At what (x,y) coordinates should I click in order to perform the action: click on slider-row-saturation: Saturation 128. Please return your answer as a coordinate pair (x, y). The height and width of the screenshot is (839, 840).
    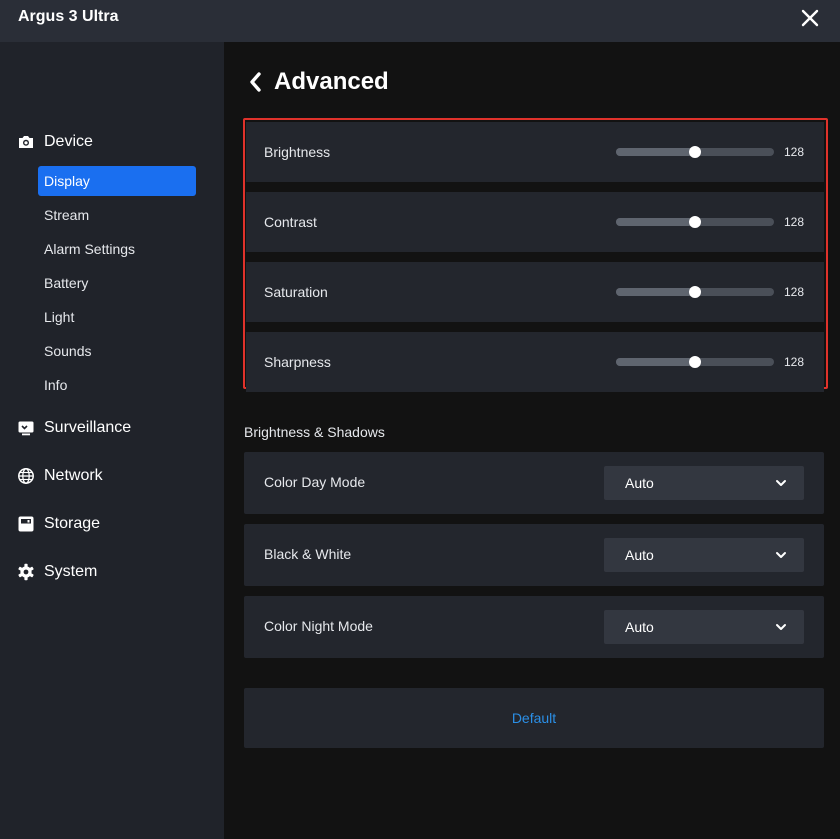
    Looking at the image, I should click on (535, 292).